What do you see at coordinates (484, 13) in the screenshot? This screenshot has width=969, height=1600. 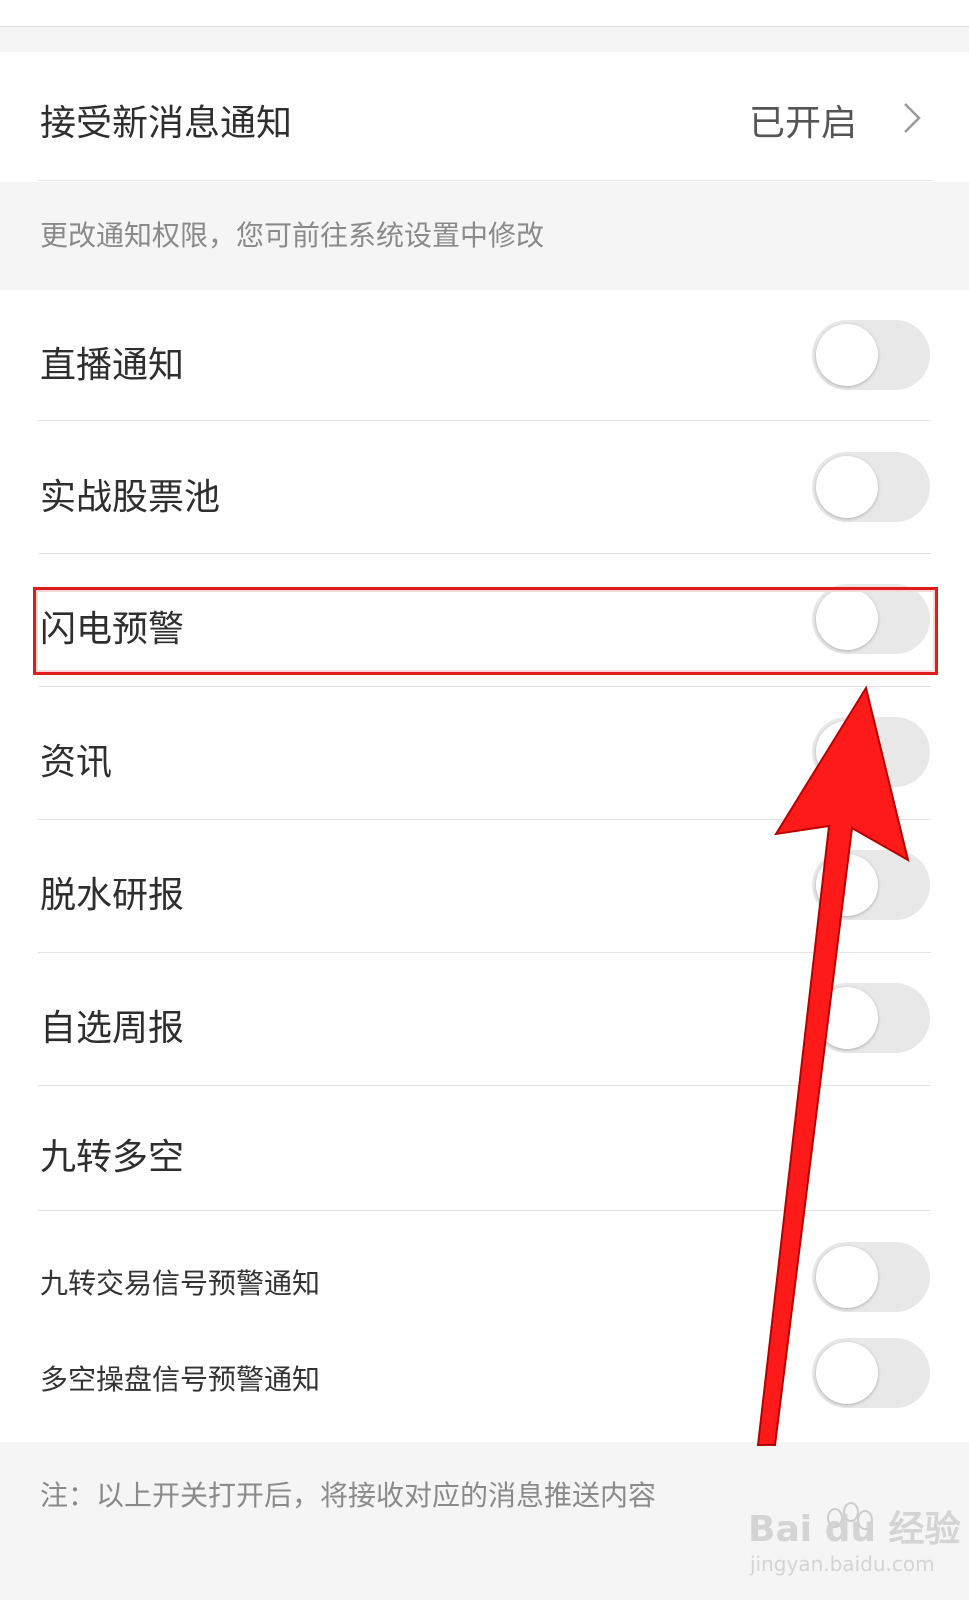 I see `top-bar` at bounding box center [484, 13].